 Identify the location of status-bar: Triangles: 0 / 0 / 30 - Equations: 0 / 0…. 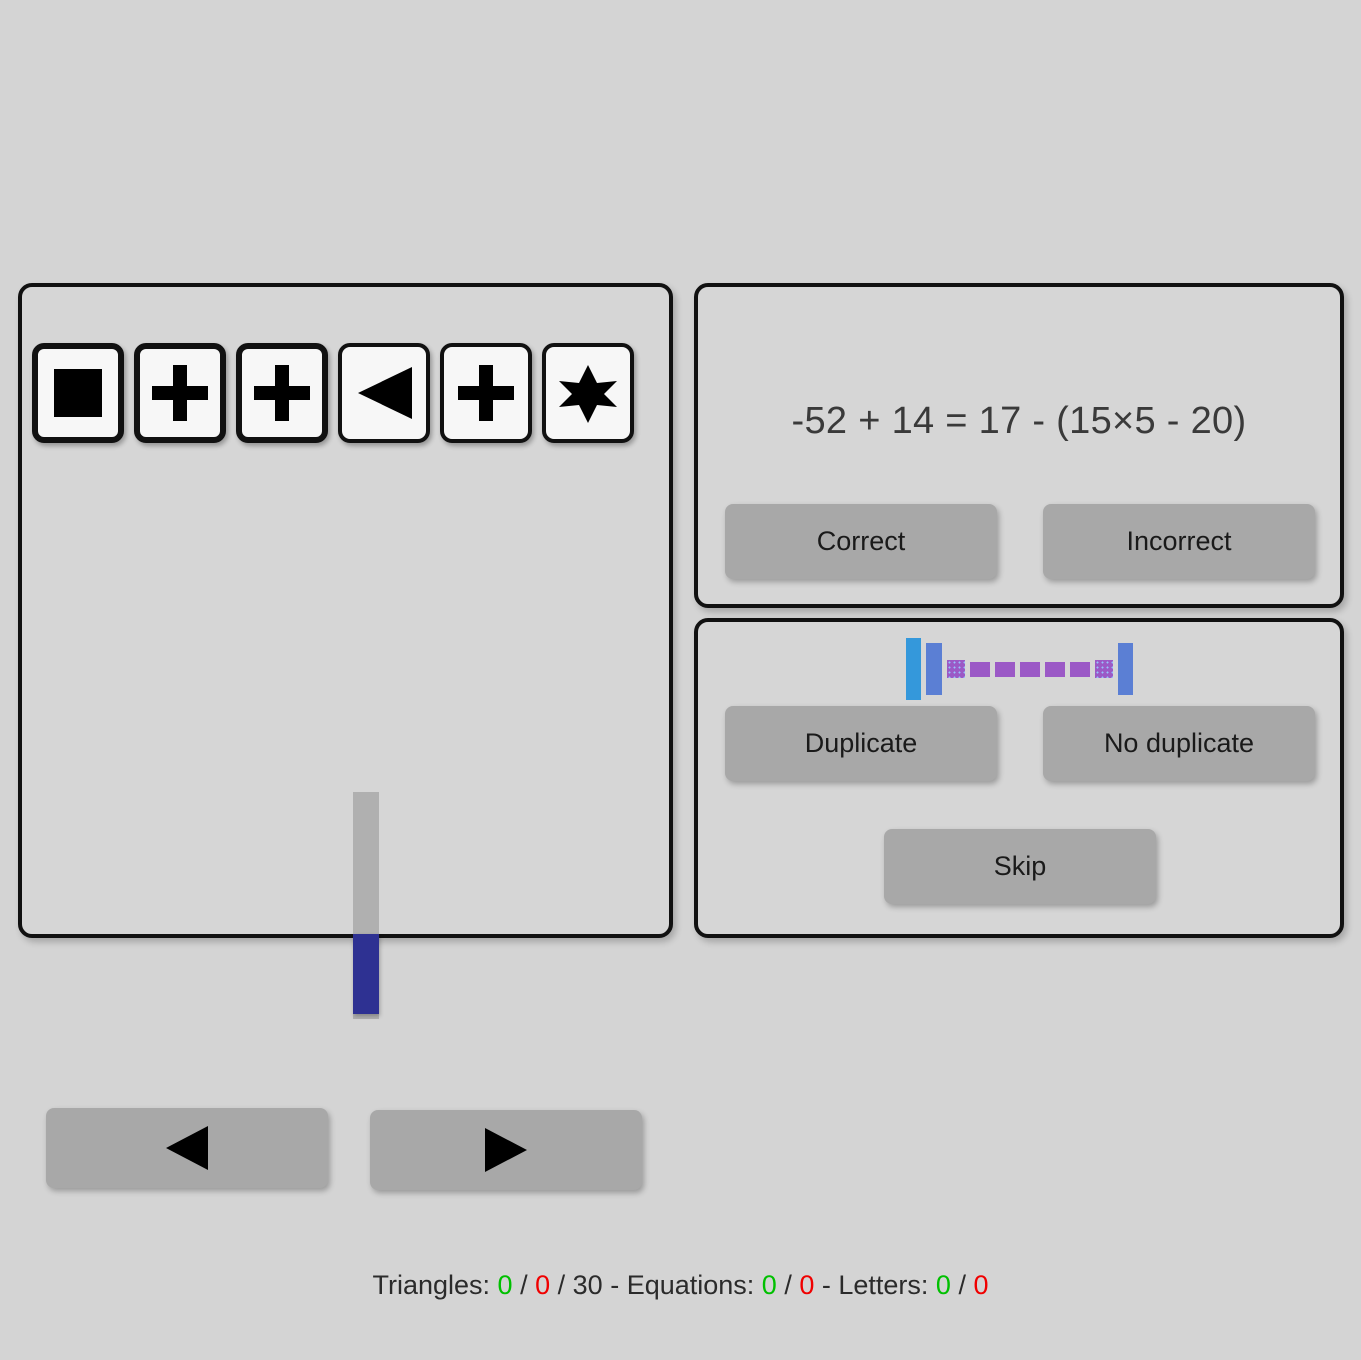
(680, 1285).